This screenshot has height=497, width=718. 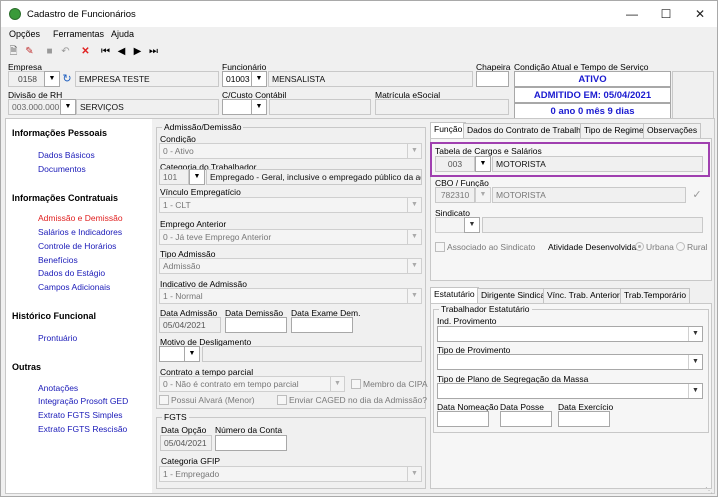 I want to click on nav-beneficios: Benefícios, so click(x=58, y=260).